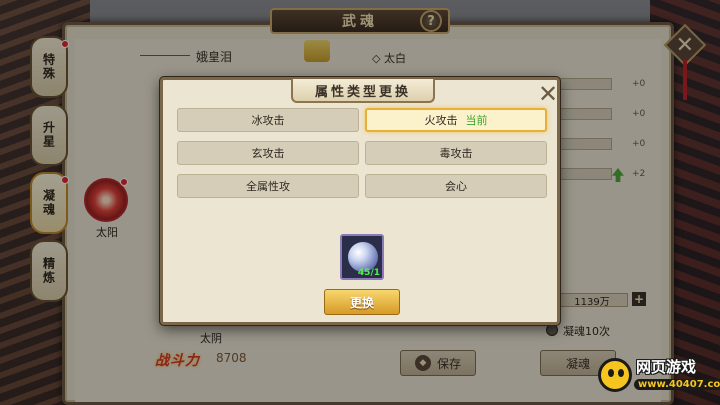 The width and height of the screenshot is (720, 405). Describe the element at coordinates (362, 257) in the screenshot. I see `gem-item-slot: 45/1` at that location.